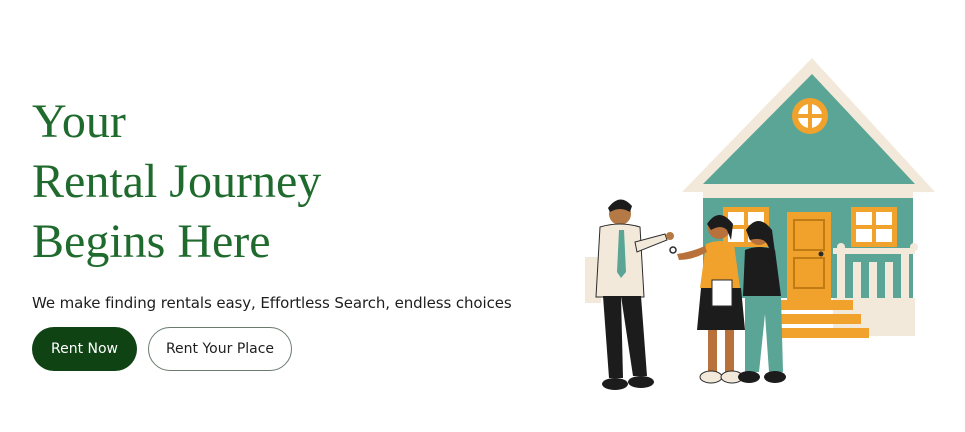  Describe the element at coordinates (177, 181) in the screenshot. I see `headline-line-2: Rental Journey` at that location.